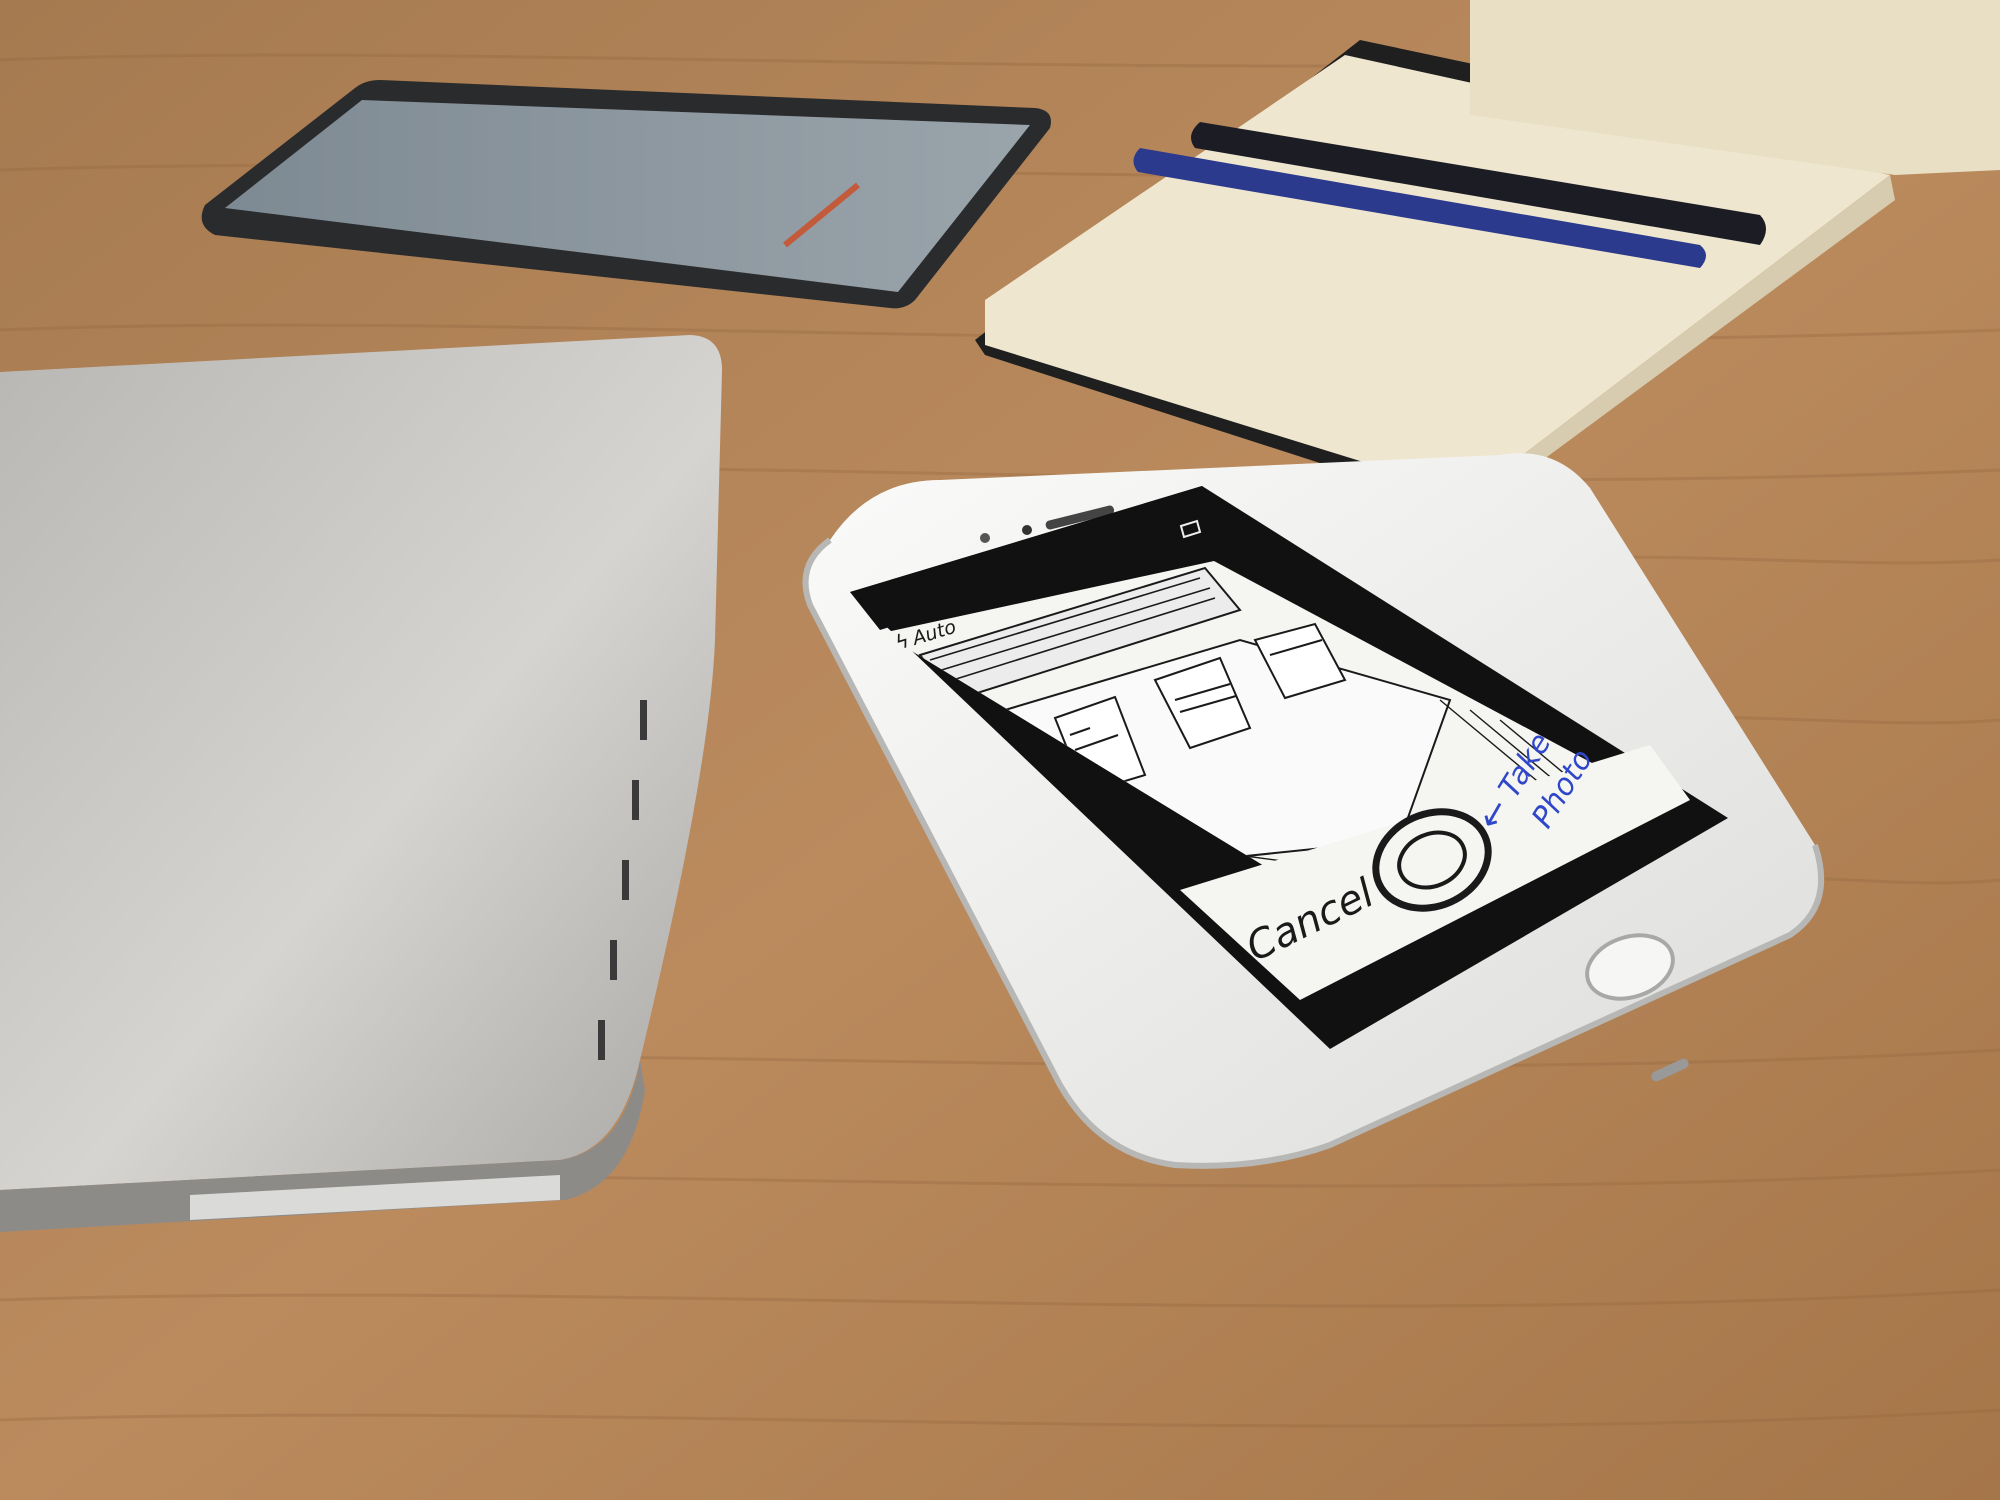 The image size is (2000, 1500). Describe the element at coordinates (985, 538) in the screenshot. I see `proximity-sensor` at that location.